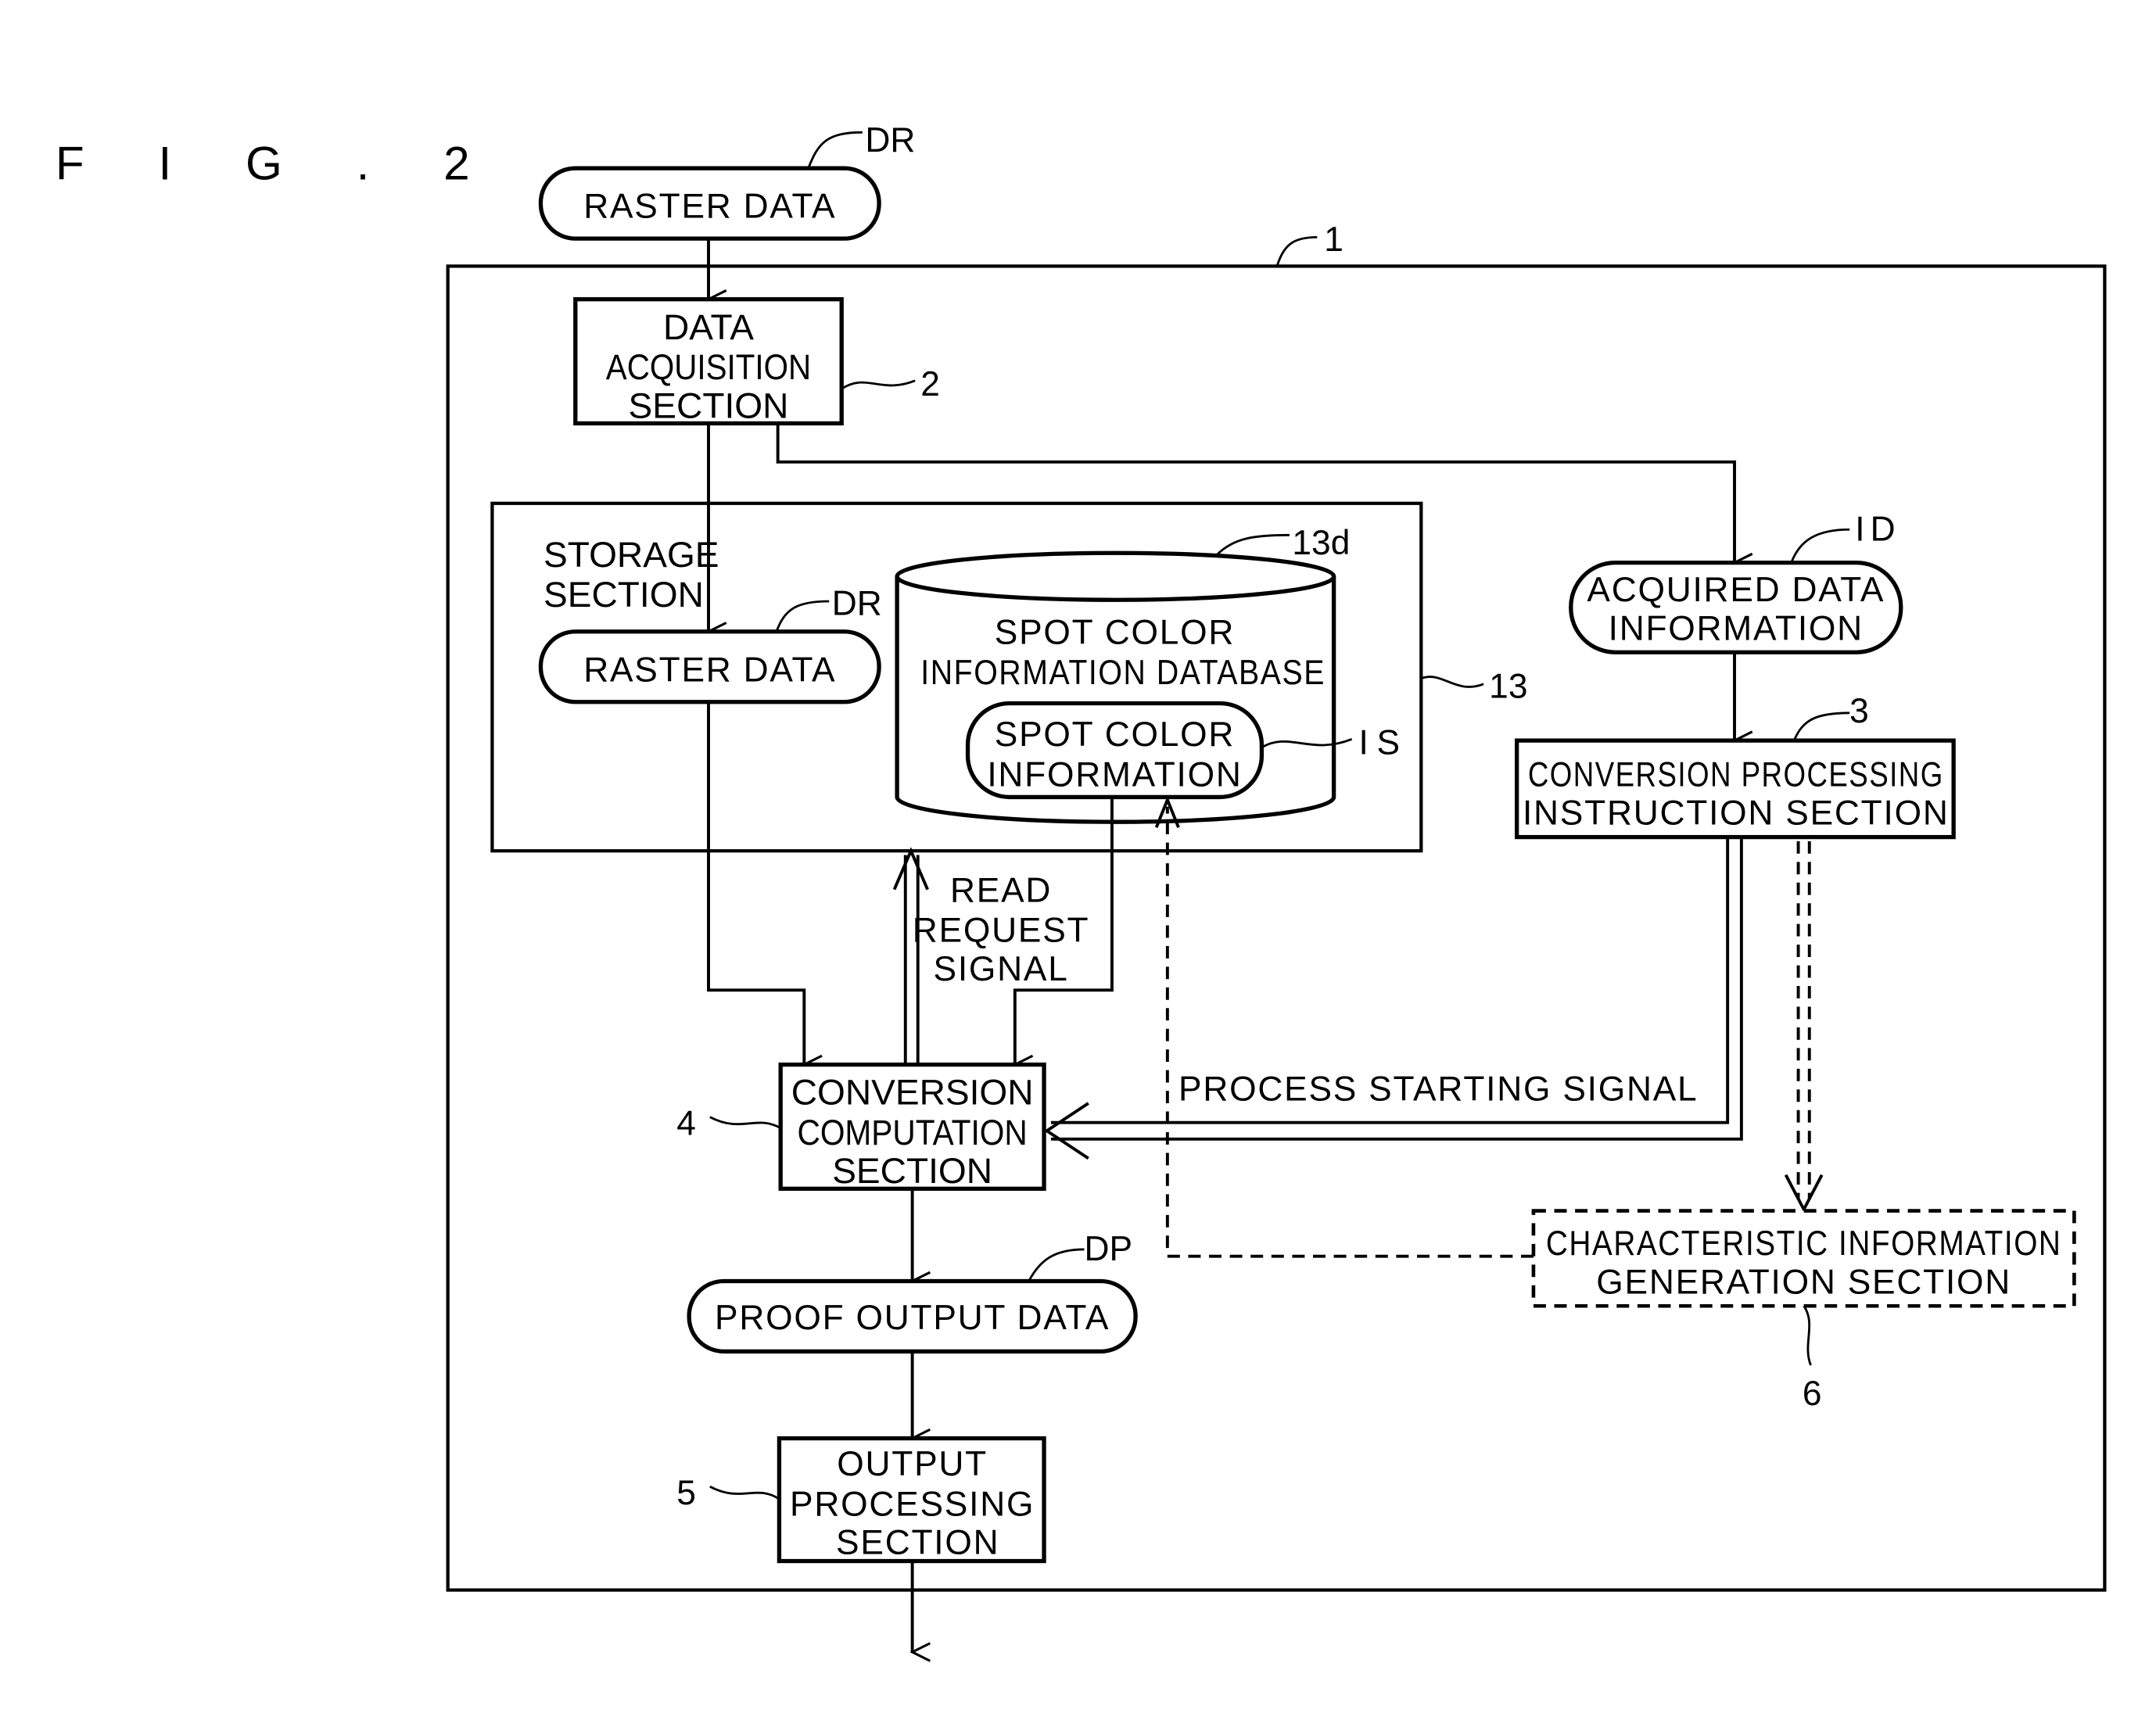  Describe the element at coordinates (1803, 1282) in the screenshot. I see `characteristic-information-line-2: GENERATION SECTION` at that location.